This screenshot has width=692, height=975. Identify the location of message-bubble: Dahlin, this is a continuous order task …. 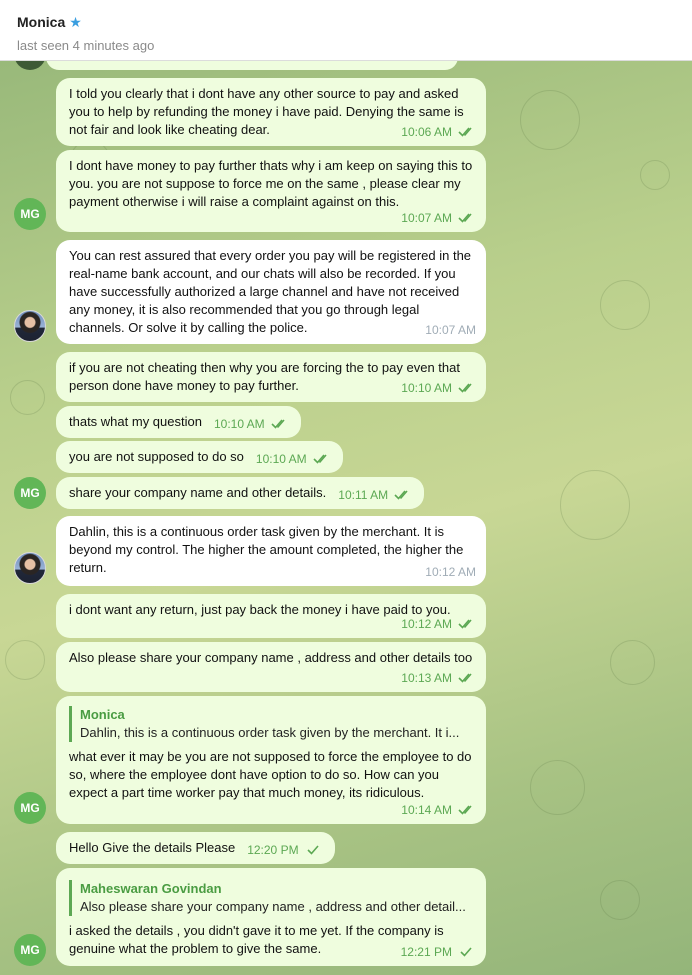
(271, 551).